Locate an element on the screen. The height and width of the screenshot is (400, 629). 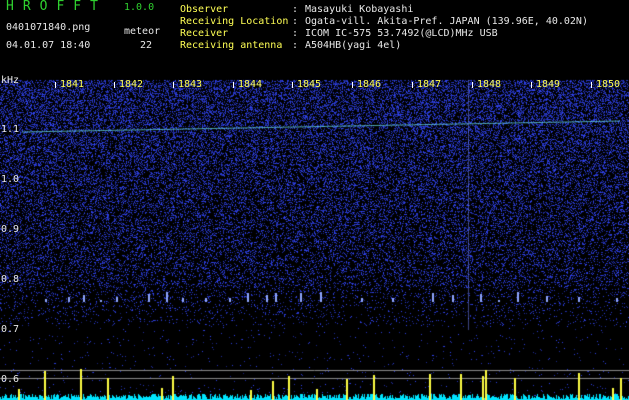
x-tick-1846: 1846 is located at coordinates (369, 84).